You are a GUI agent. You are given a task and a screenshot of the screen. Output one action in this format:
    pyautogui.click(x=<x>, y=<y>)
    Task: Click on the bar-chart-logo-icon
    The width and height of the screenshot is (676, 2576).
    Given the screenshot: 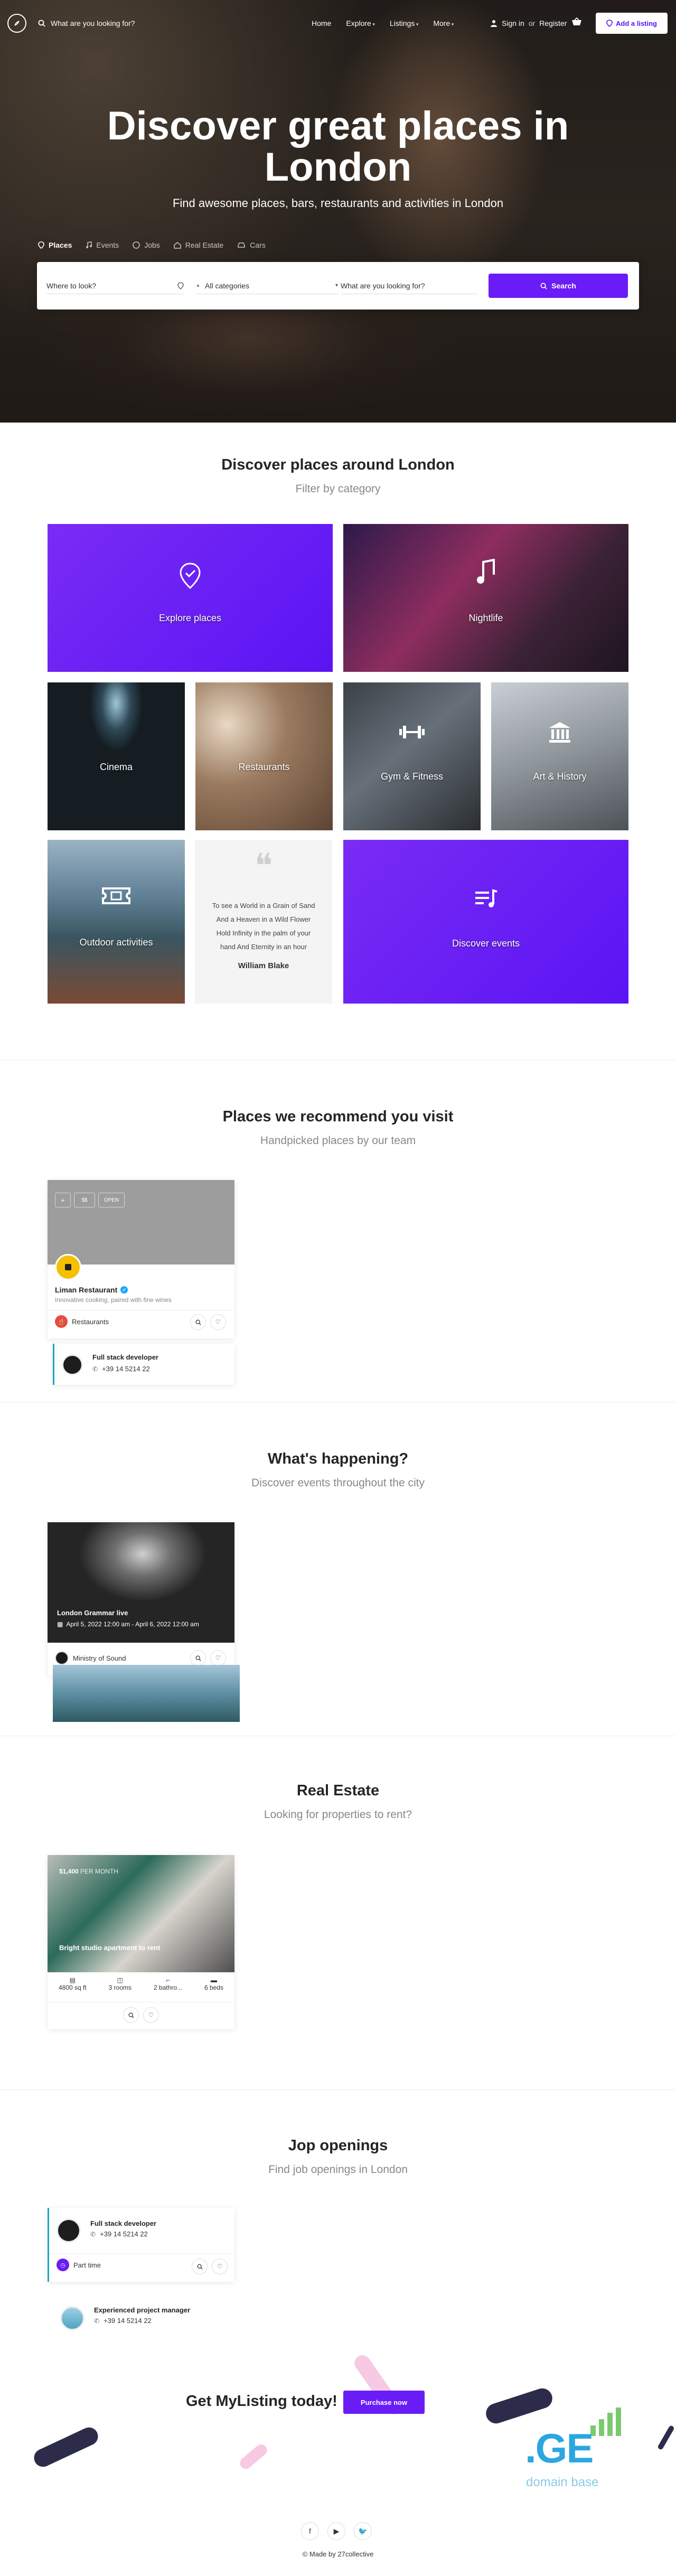 What is the action you would take?
    pyautogui.click(x=605, y=2422)
    